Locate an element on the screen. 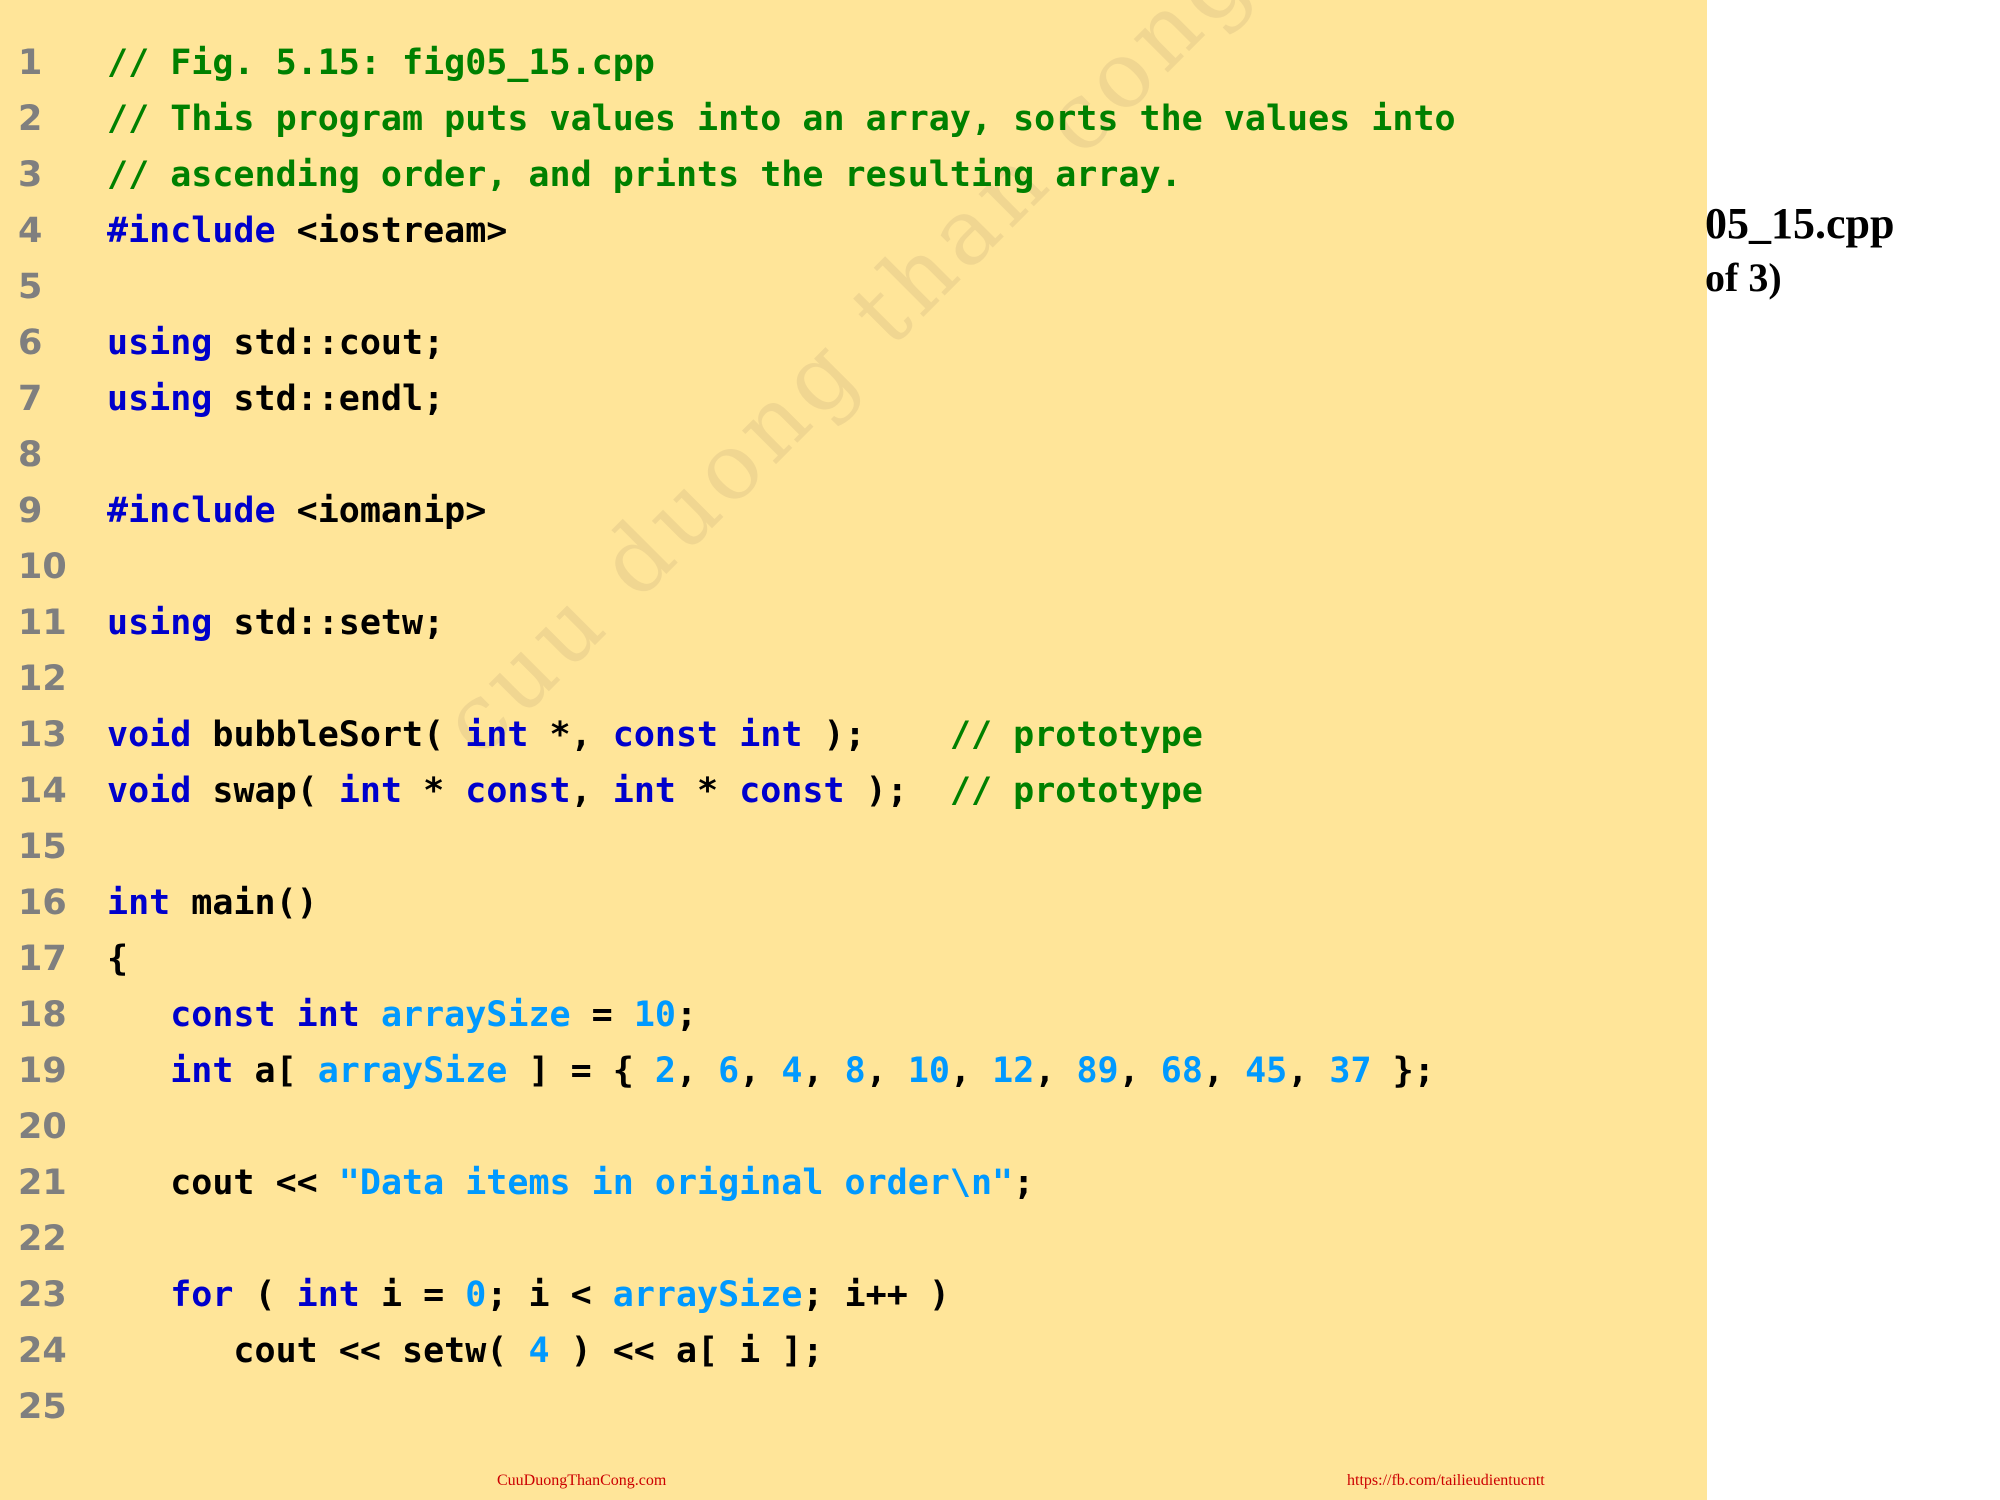 This screenshot has width=2000, height=1500. line-number: 15 is located at coordinates (42, 847).